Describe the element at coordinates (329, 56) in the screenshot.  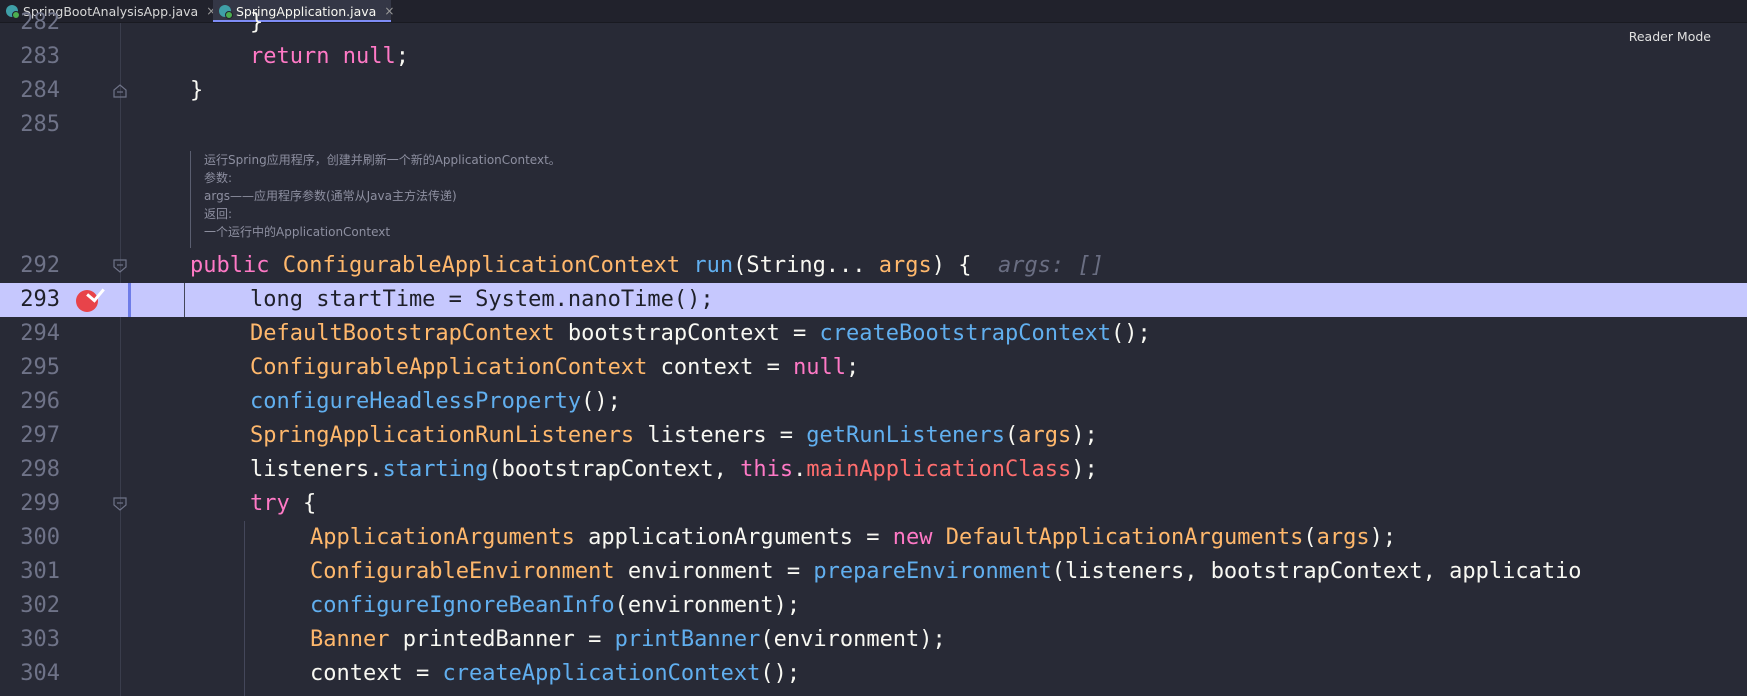
I see `code-text: return null;` at that location.